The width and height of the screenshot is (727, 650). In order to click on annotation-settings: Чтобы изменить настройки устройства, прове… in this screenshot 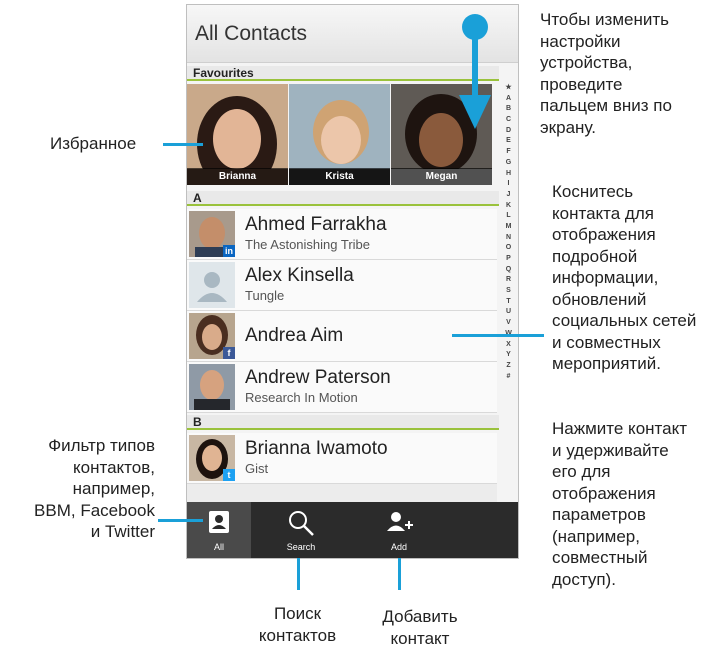, I will do `click(606, 73)`.